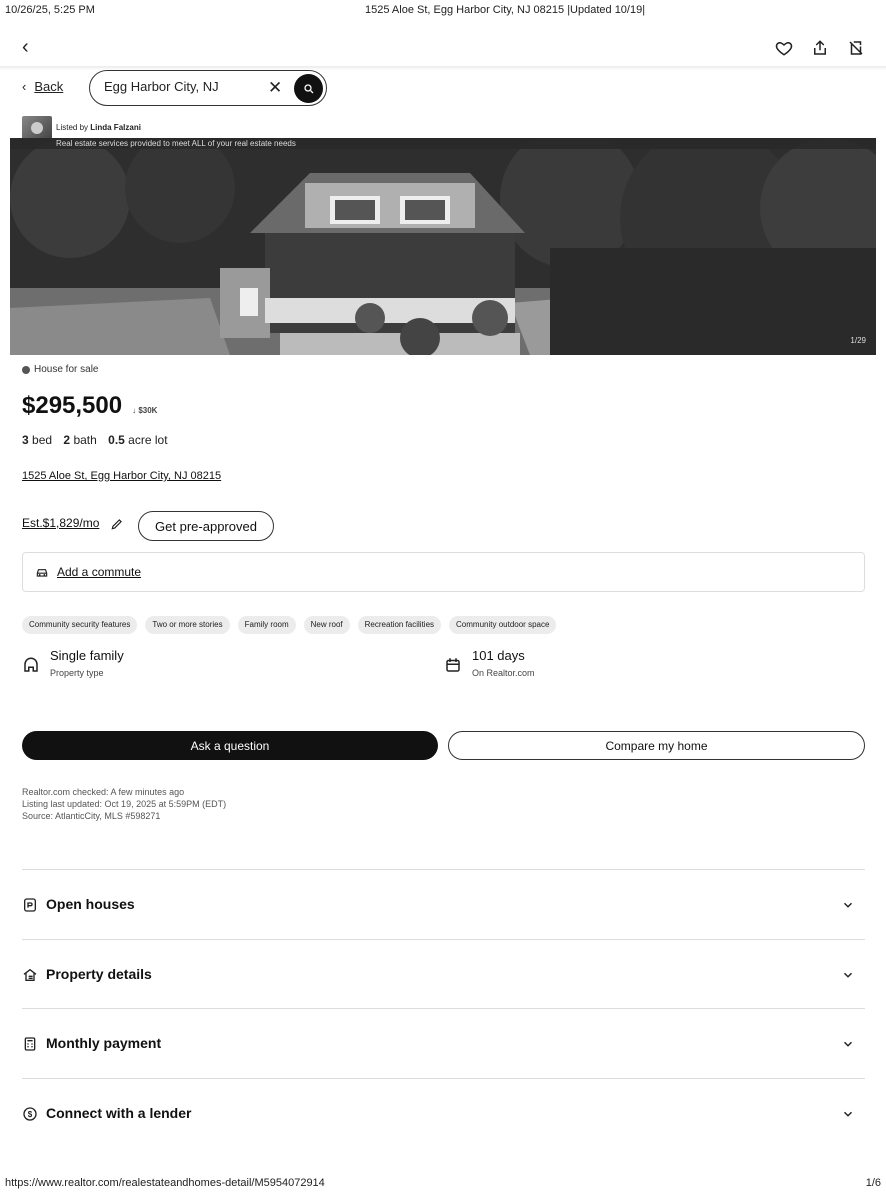  Describe the element at coordinates (443, 48) in the screenshot. I see `top-bar: ‹` at that location.